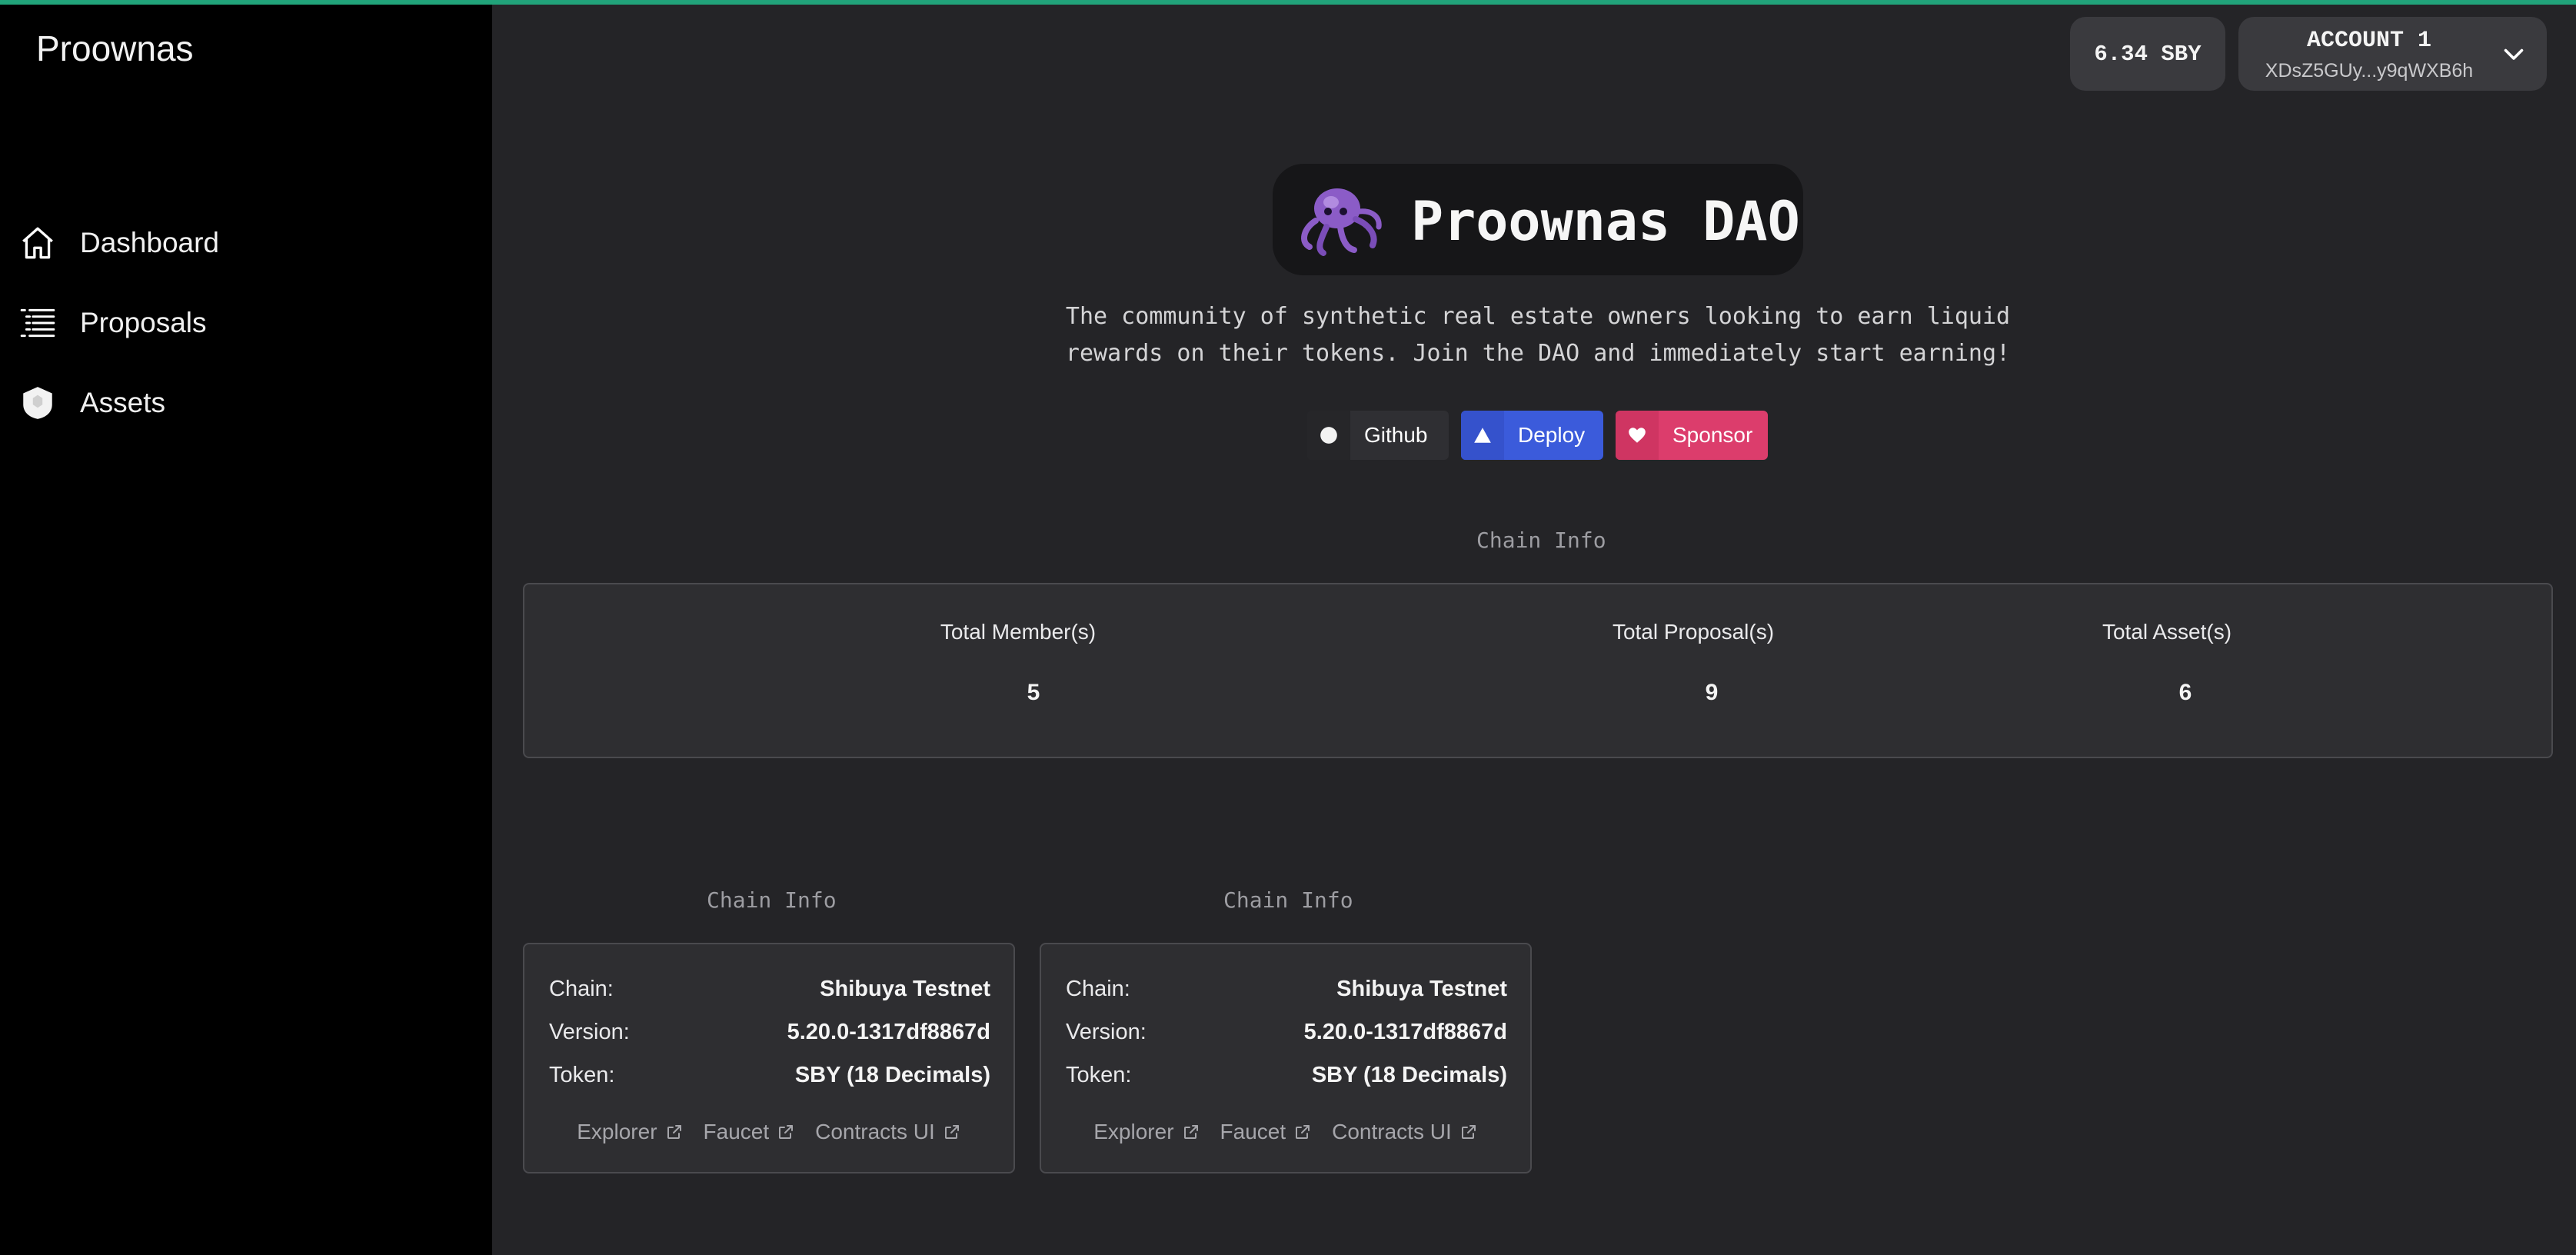 The width and height of the screenshot is (2576, 1255). I want to click on octopus-logo-icon, so click(1341, 222).